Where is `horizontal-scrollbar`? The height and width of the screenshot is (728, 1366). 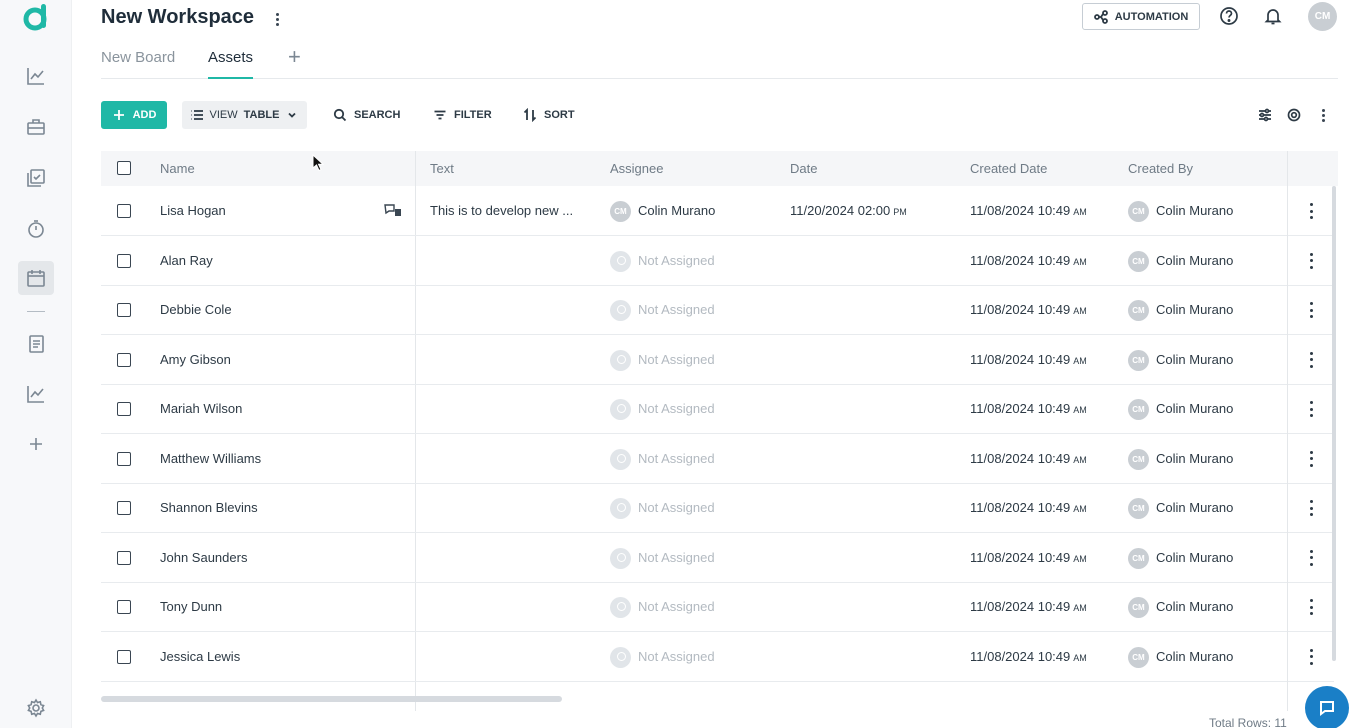
horizontal-scrollbar is located at coordinates (331, 699).